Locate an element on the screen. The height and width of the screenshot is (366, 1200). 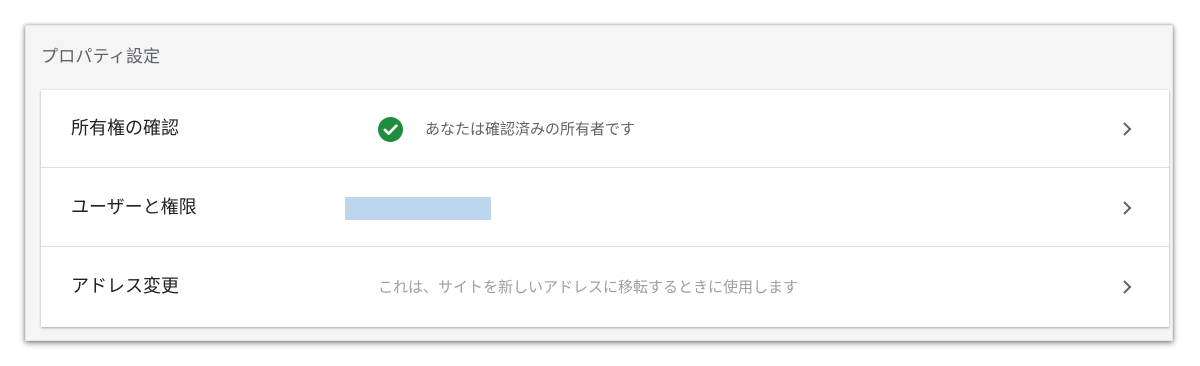
ownership-status-text: あなたは確認済みの所有者です is located at coordinates (530, 129).